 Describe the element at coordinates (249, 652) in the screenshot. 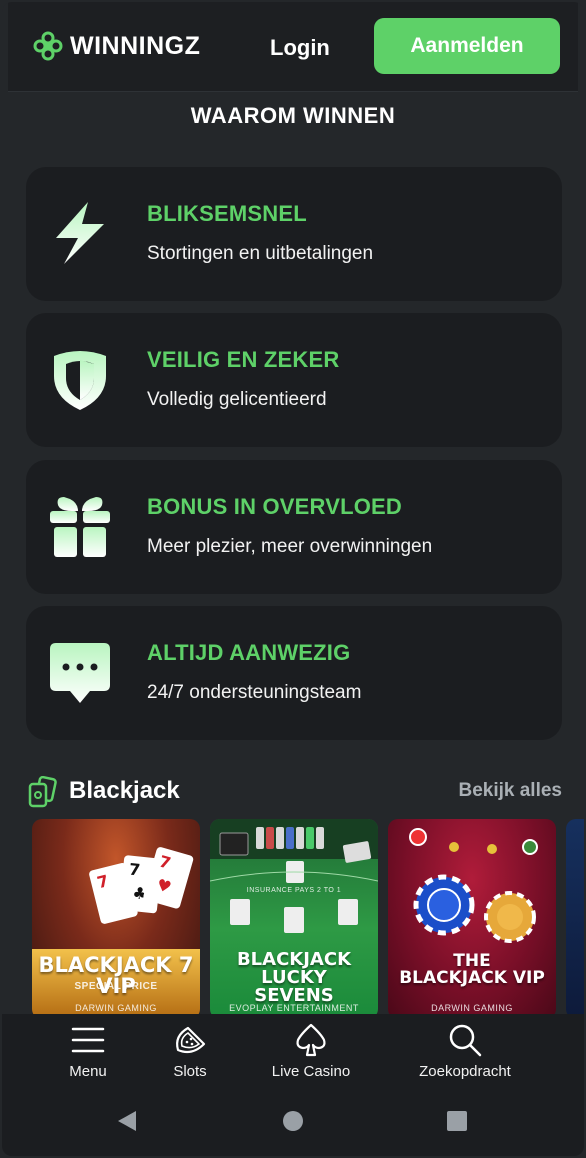

I see `feature-title: ALTIJD AANWEZIG` at that location.